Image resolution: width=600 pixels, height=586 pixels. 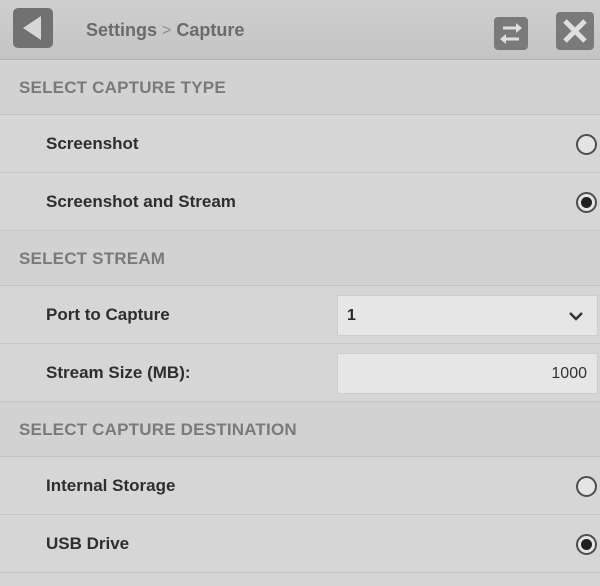 What do you see at coordinates (467, 373) in the screenshot?
I see `stream-size-input: 1000` at bounding box center [467, 373].